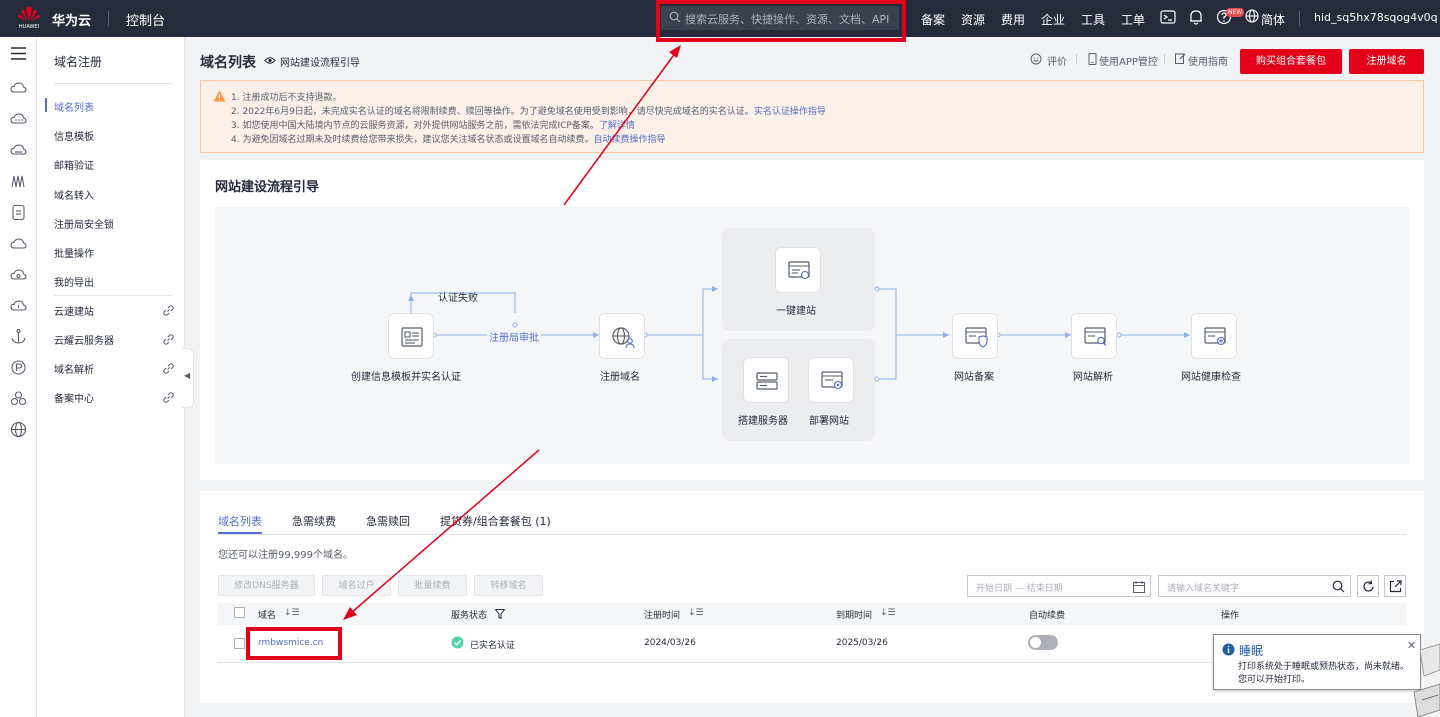  I want to click on menu-divider, so click(113, 295).